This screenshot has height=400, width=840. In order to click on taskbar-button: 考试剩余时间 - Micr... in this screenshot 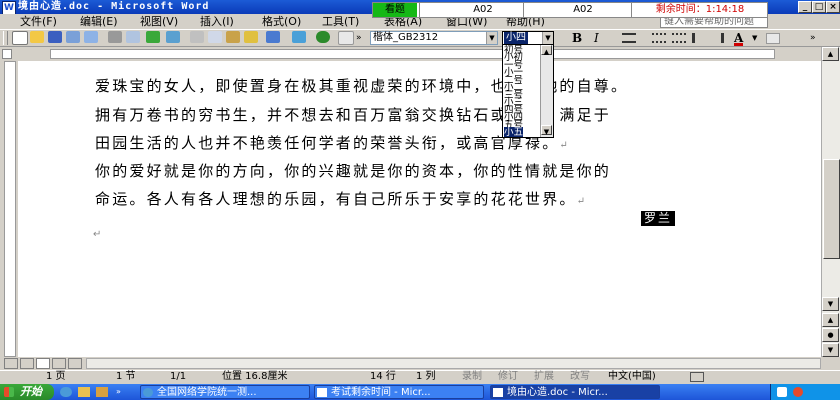, I will do `click(399, 392)`.